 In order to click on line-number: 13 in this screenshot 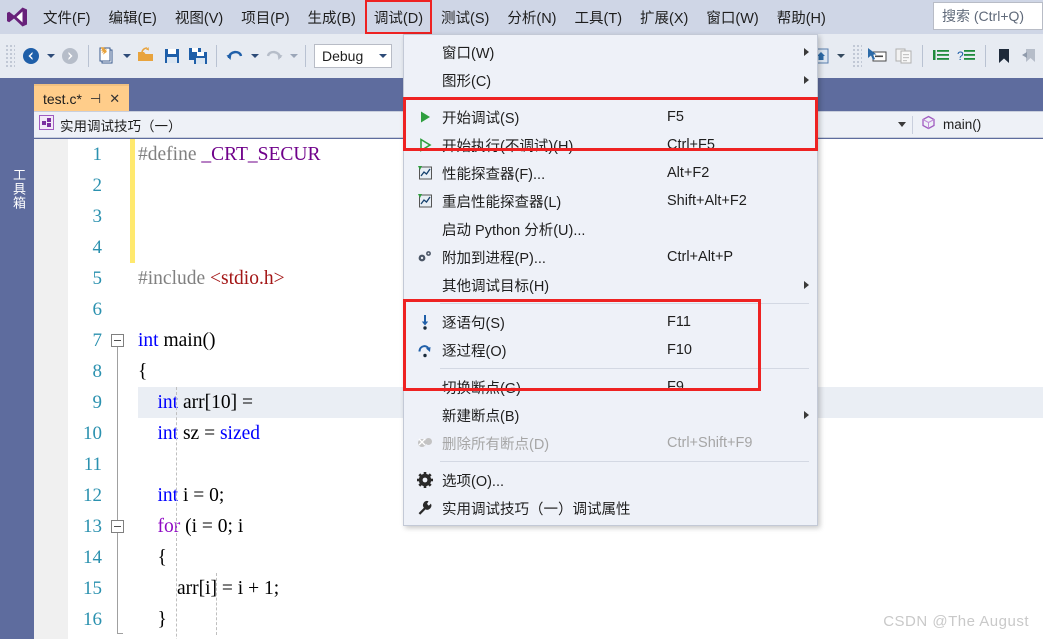, I will do `click(92, 526)`.